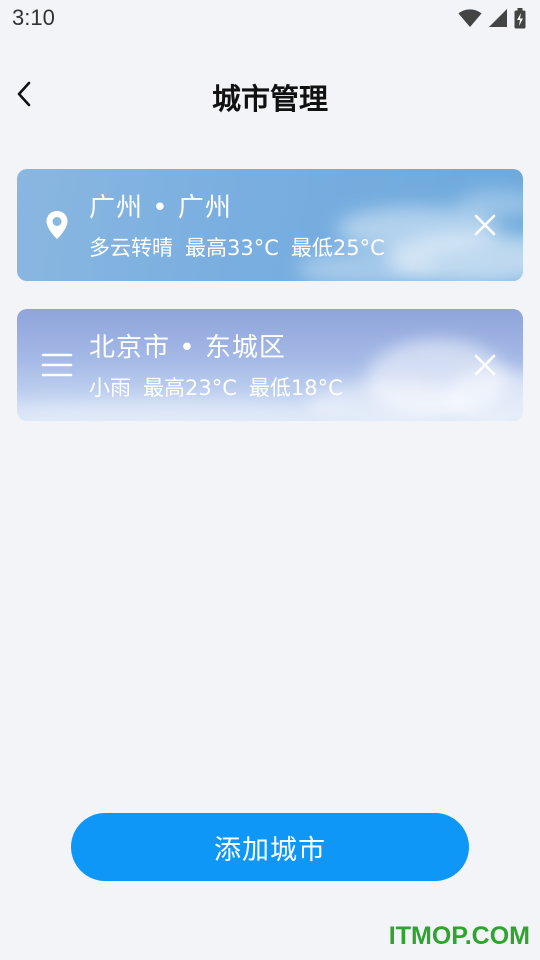  I want to click on weather-condition: 小雨, so click(110, 388).